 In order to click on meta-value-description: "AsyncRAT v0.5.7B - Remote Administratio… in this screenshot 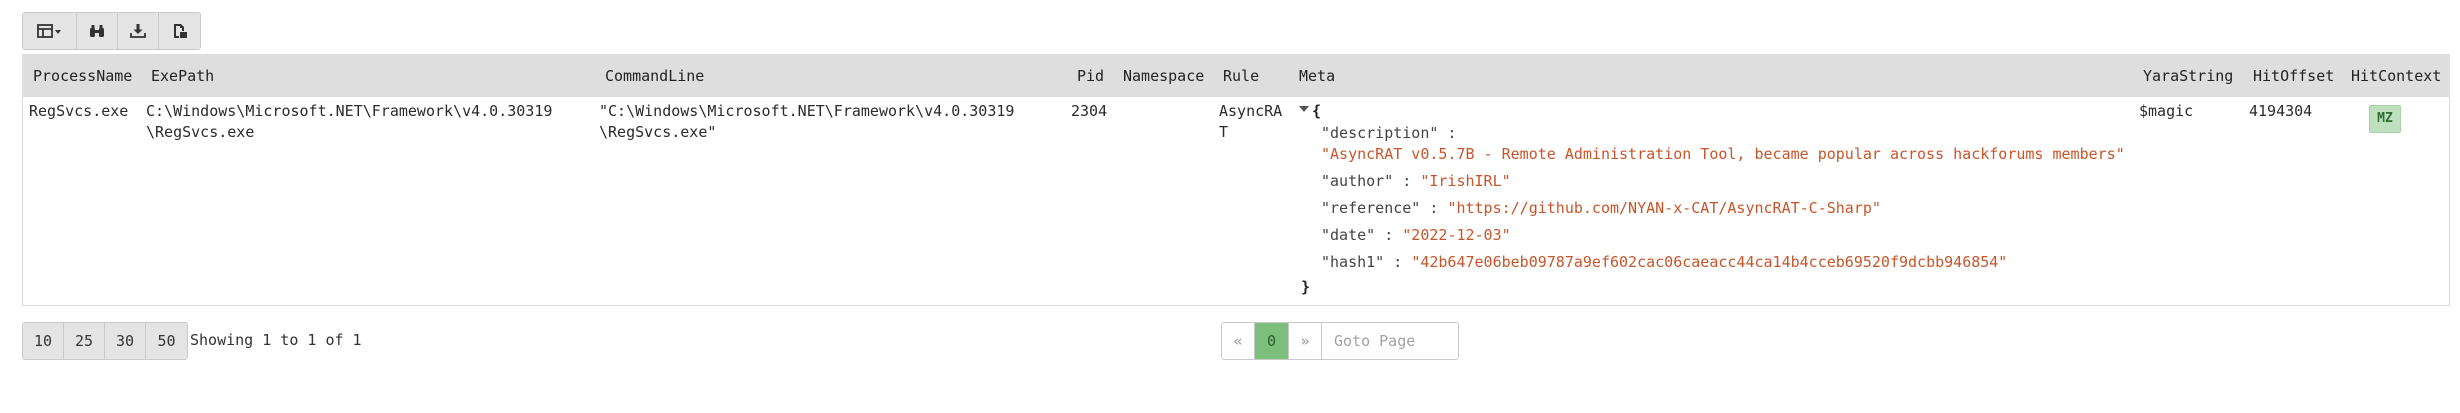, I will do `click(1723, 154)`.